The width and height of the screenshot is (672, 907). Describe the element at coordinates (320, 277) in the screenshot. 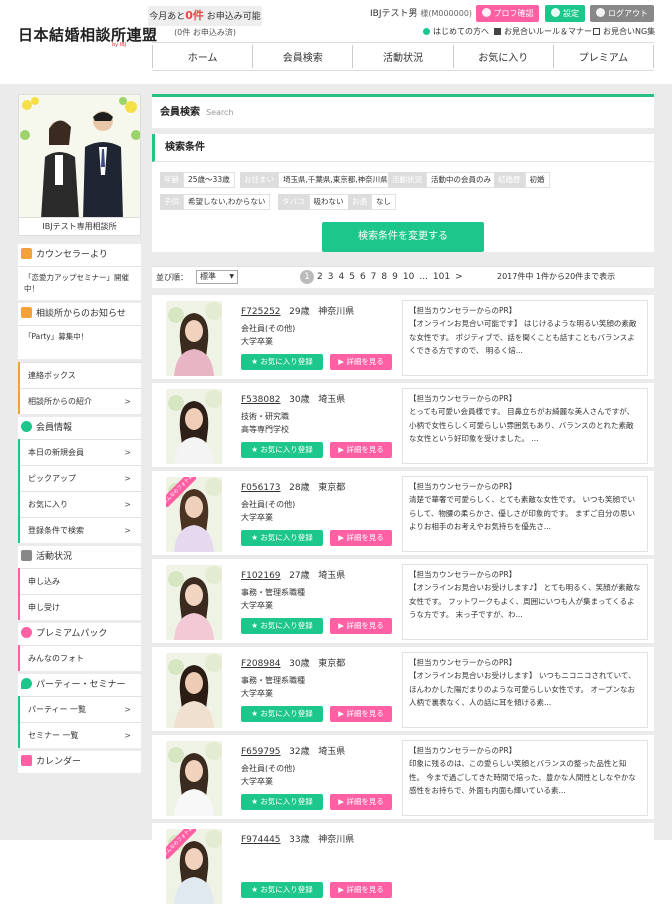

I see `page-link: 2` at that location.